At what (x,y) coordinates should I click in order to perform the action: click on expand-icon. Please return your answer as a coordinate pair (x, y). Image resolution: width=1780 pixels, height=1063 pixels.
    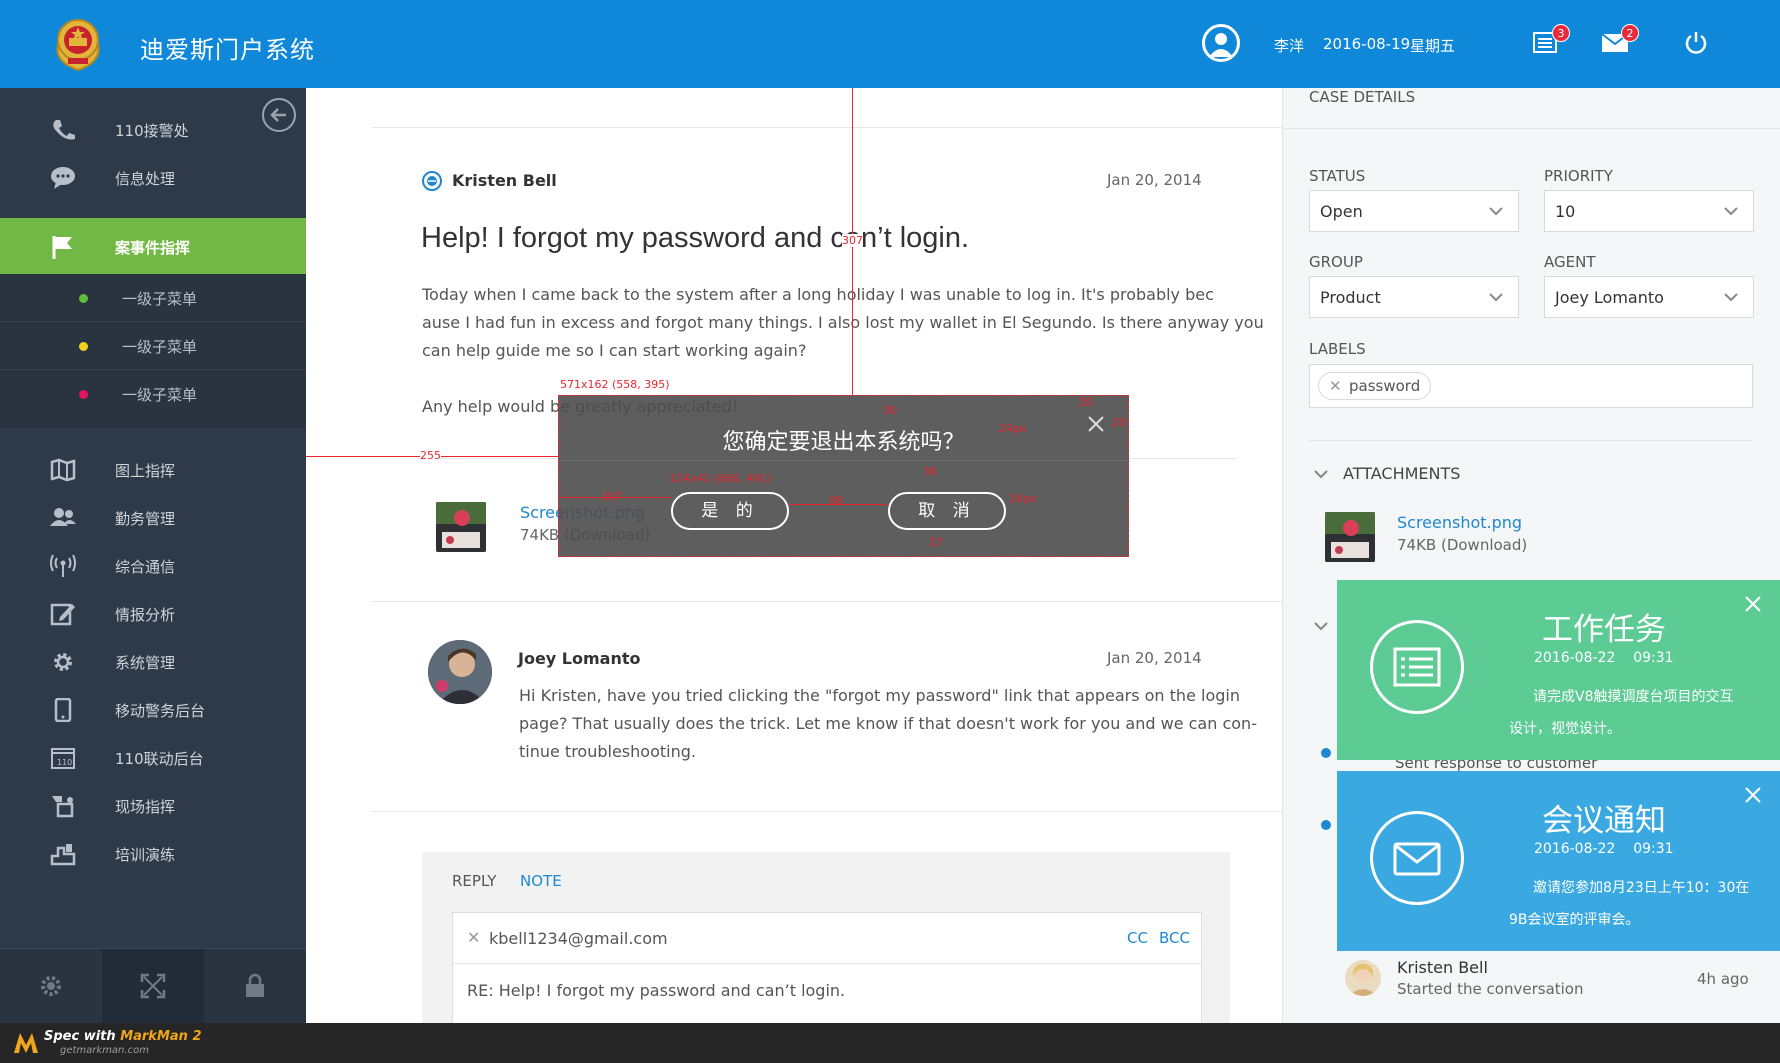
    Looking at the image, I should click on (153, 986).